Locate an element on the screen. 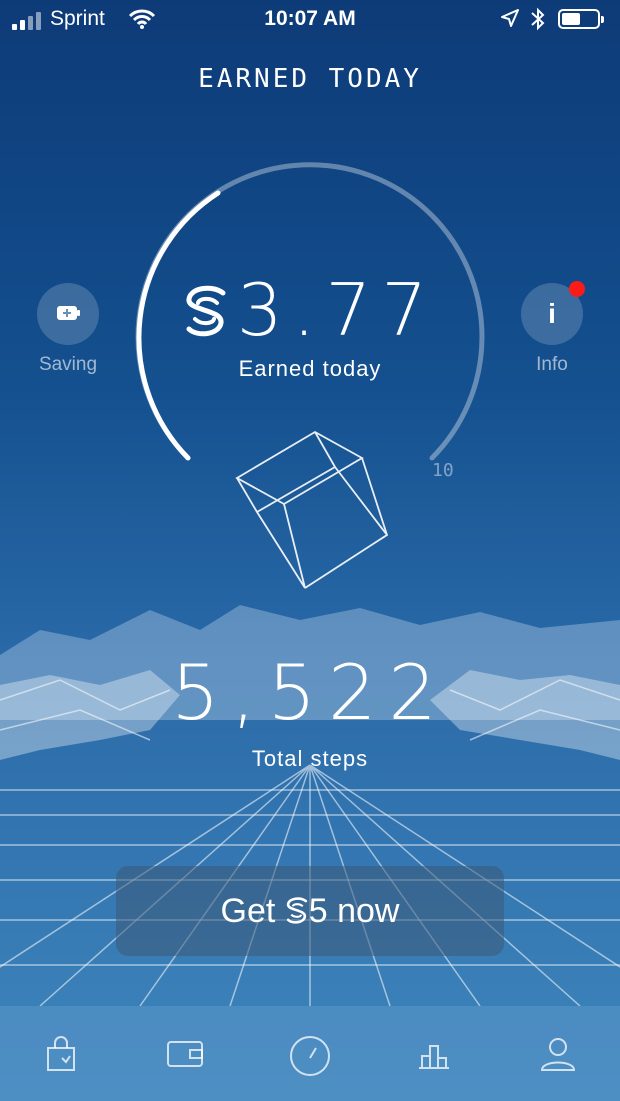  tab-dashboard is located at coordinates (310, 1054).